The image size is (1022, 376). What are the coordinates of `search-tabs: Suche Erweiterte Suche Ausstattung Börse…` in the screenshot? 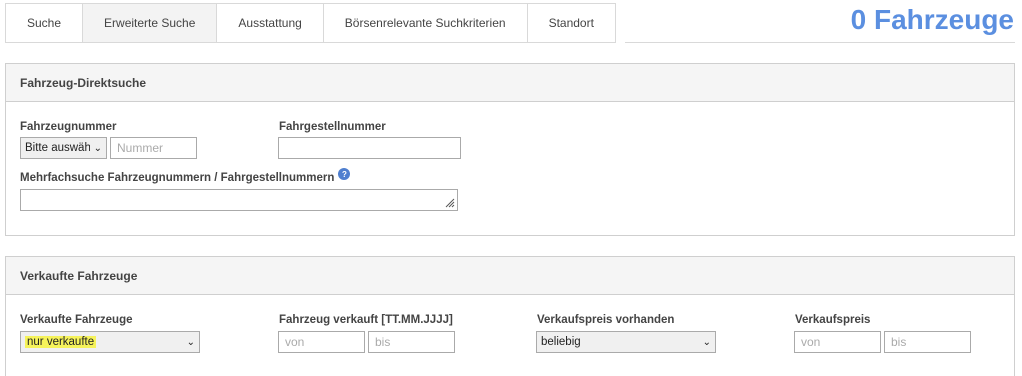 It's located at (310, 23).